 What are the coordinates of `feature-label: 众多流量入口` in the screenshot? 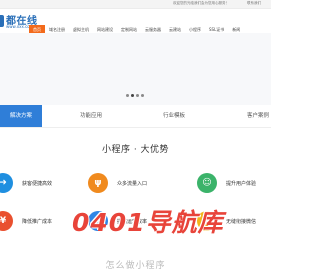 It's located at (132, 183).